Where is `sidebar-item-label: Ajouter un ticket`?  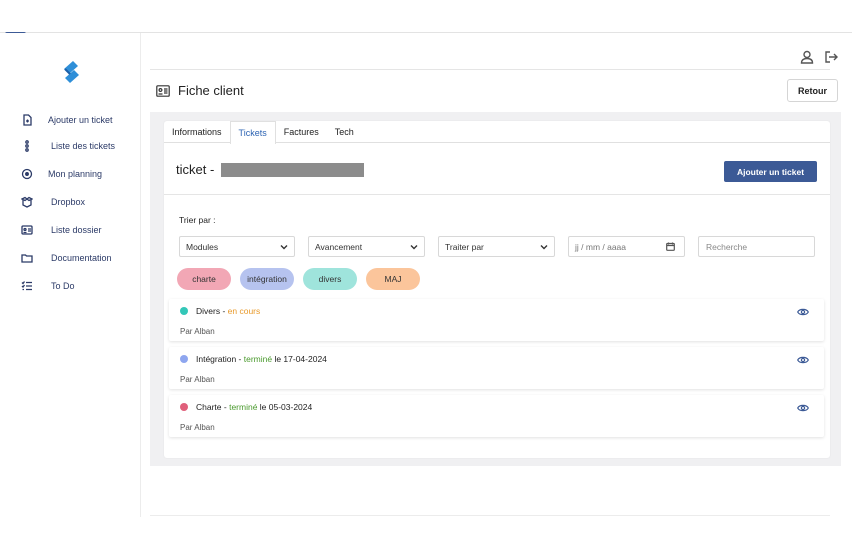
sidebar-item-label: Ajouter un ticket is located at coordinates (80, 120).